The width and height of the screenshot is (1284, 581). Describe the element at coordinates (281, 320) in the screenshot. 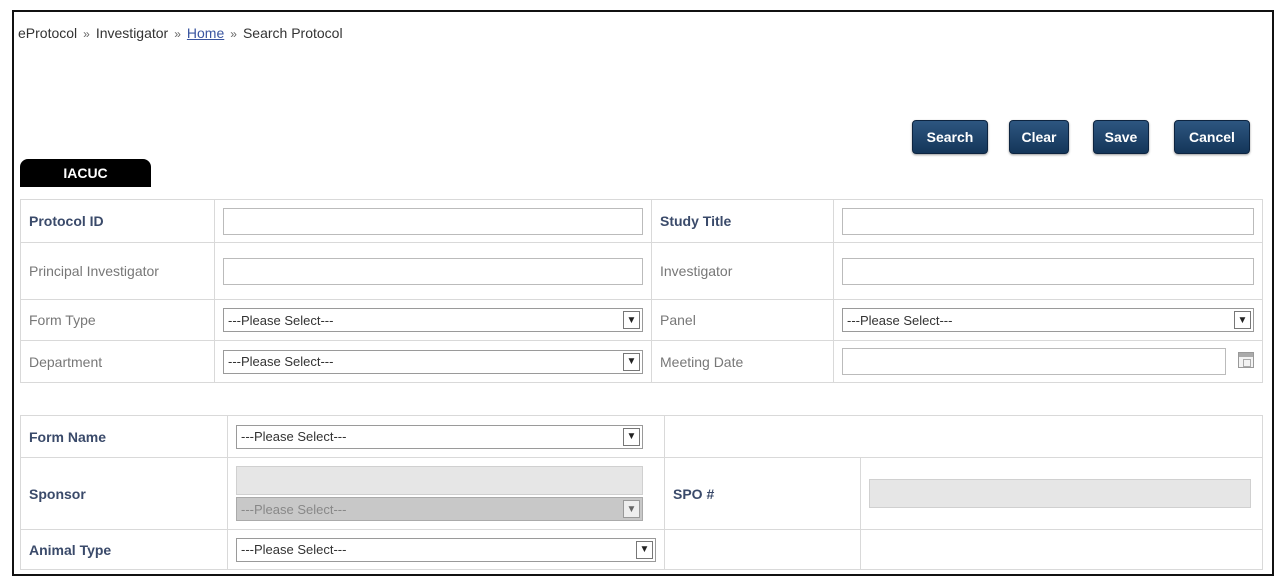

I see `form-type-selected-value: ---Please Select---` at that location.